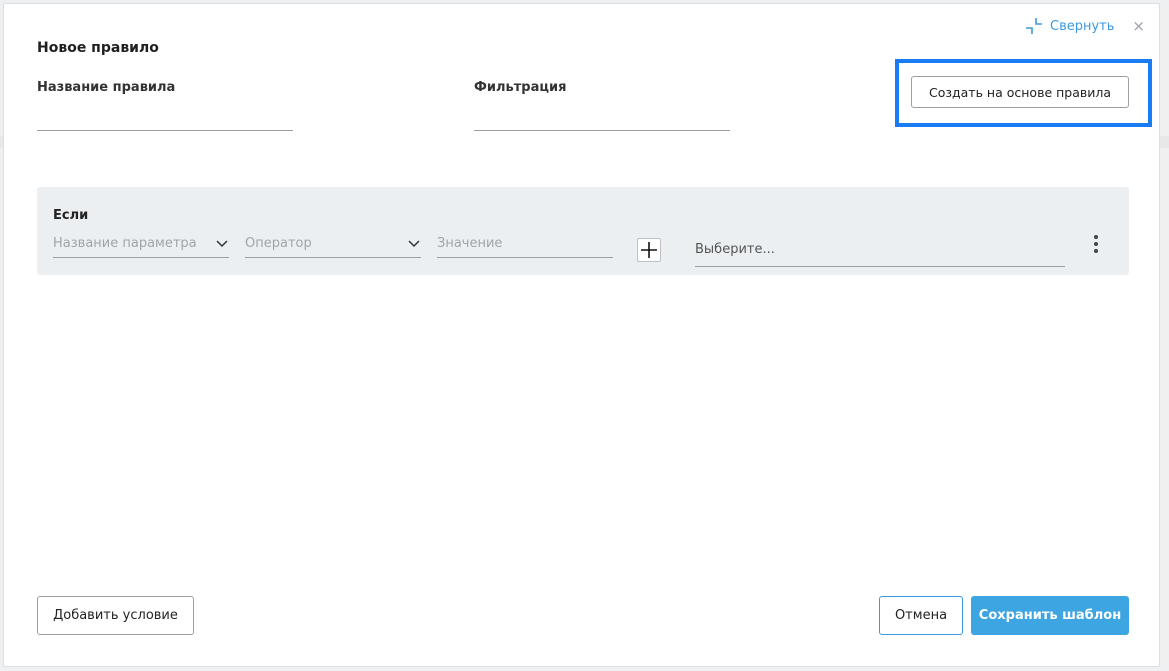 The height and width of the screenshot is (671, 1169). Describe the element at coordinates (1034, 26) in the screenshot. I see `collapse-arrows-icon` at that location.